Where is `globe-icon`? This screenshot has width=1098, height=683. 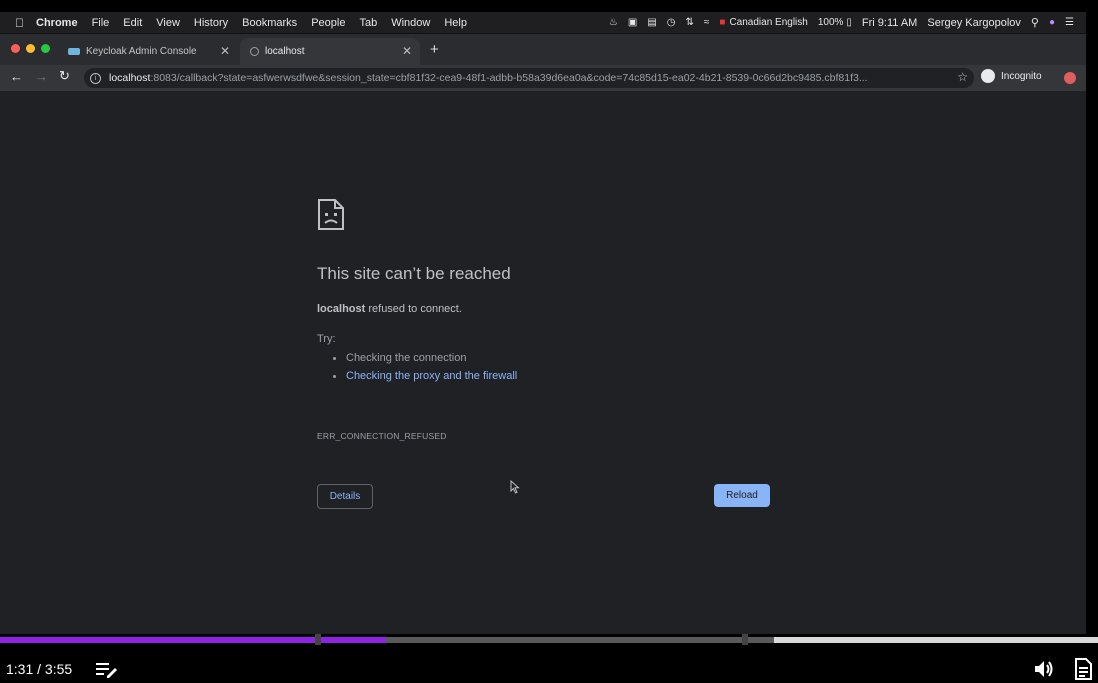 globe-icon is located at coordinates (254, 51).